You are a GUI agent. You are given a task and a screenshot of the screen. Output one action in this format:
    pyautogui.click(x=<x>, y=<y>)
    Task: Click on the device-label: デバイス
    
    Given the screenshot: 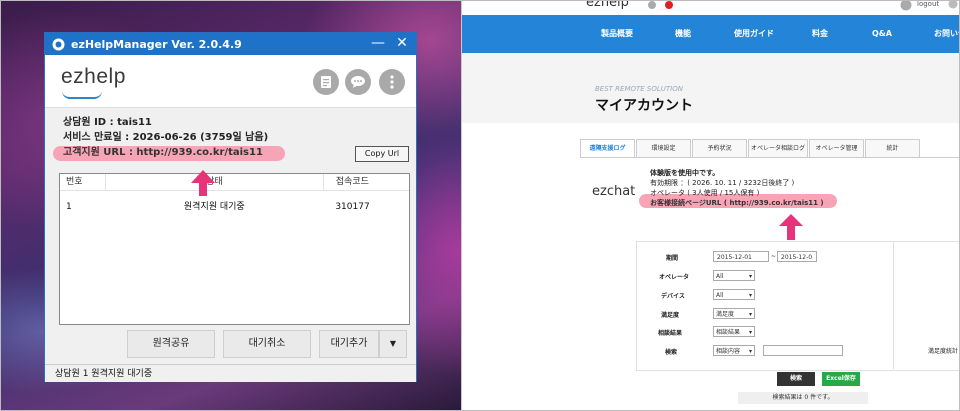 What is the action you would take?
    pyautogui.click(x=673, y=296)
    